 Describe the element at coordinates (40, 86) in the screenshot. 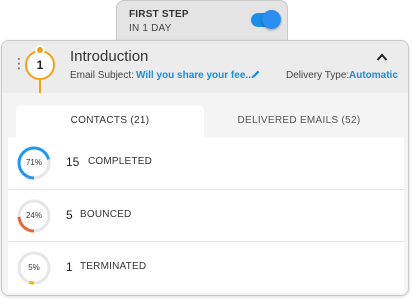

I see `step-connector` at that location.